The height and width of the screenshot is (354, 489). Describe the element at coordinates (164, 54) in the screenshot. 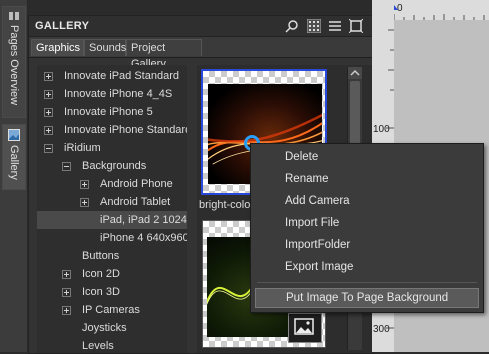

I see `tab-project-gallery: Project Gallery` at that location.